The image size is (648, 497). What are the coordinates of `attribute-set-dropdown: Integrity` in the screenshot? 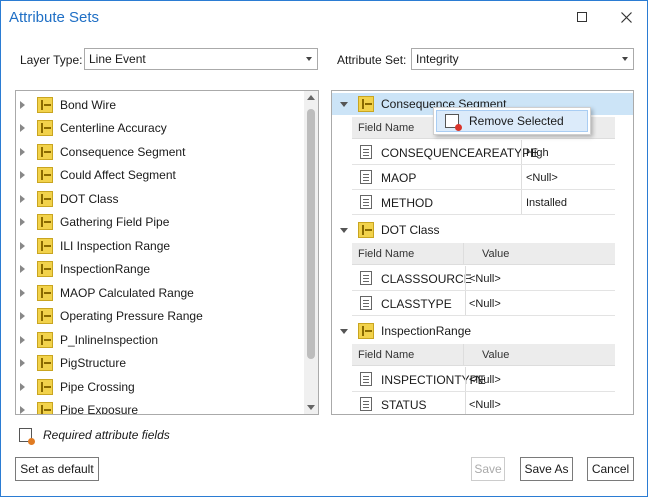 It's located at (522, 59).